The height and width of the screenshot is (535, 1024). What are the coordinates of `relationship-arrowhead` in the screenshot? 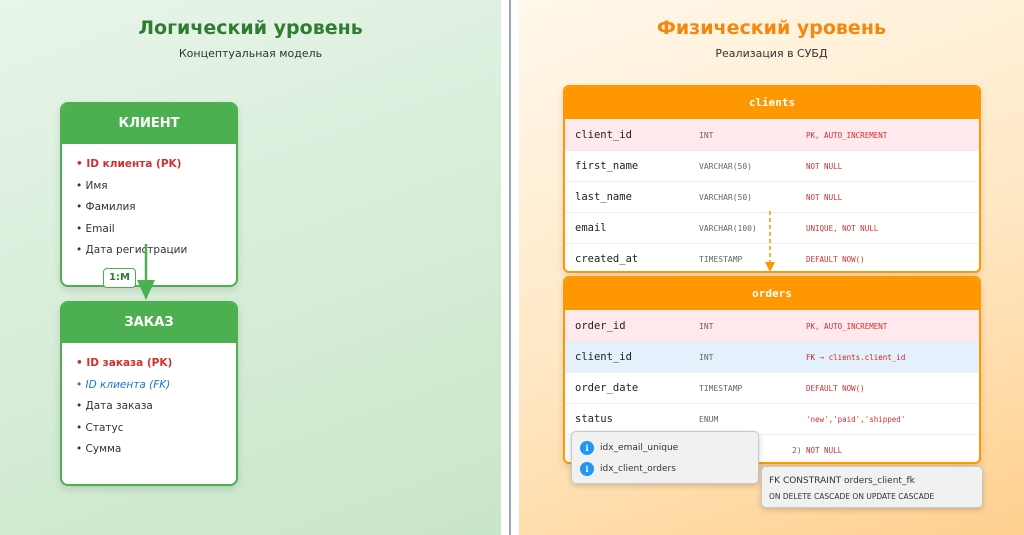 It's located at (146, 290).